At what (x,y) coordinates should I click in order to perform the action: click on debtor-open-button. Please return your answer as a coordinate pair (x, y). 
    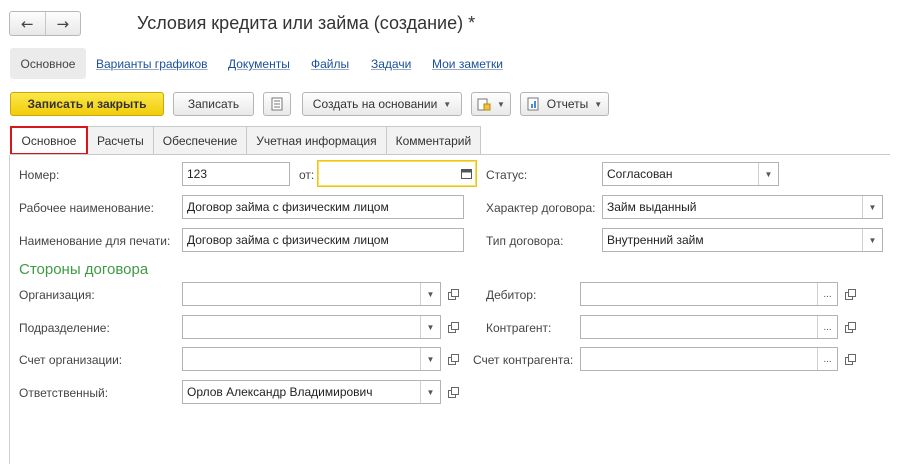
    Looking at the image, I should click on (850, 294).